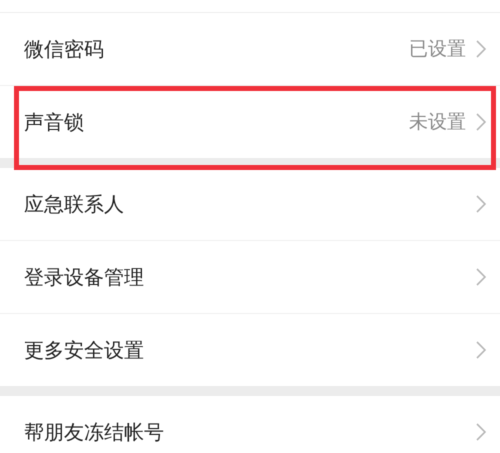 This screenshot has height=453, width=500. What do you see at coordinates (74, 204) in the screenshot?
I see `row-label: 应急联系人` at bounding box center [74, 204].